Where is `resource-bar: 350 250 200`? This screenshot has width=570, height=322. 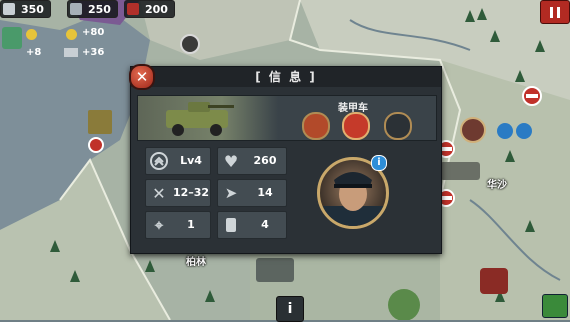
resource-bar: 350 250 200 is located at coordinates (87, 9).